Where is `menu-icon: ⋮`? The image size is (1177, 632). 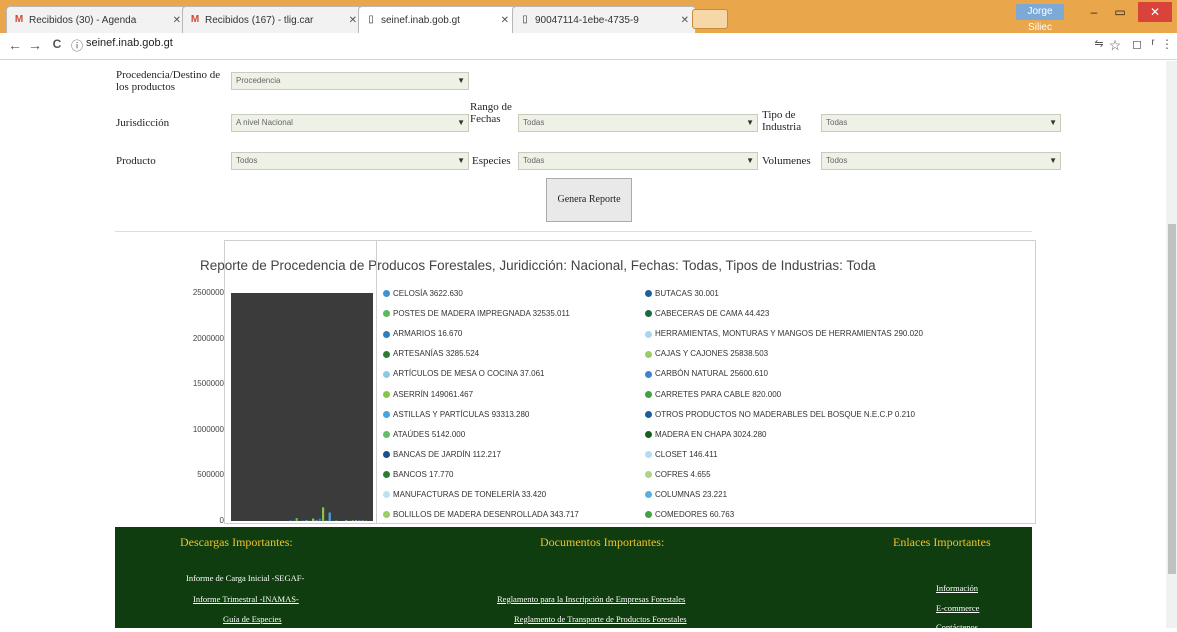
menu-icon: ⋮ is located at coordinates (1167, 44).